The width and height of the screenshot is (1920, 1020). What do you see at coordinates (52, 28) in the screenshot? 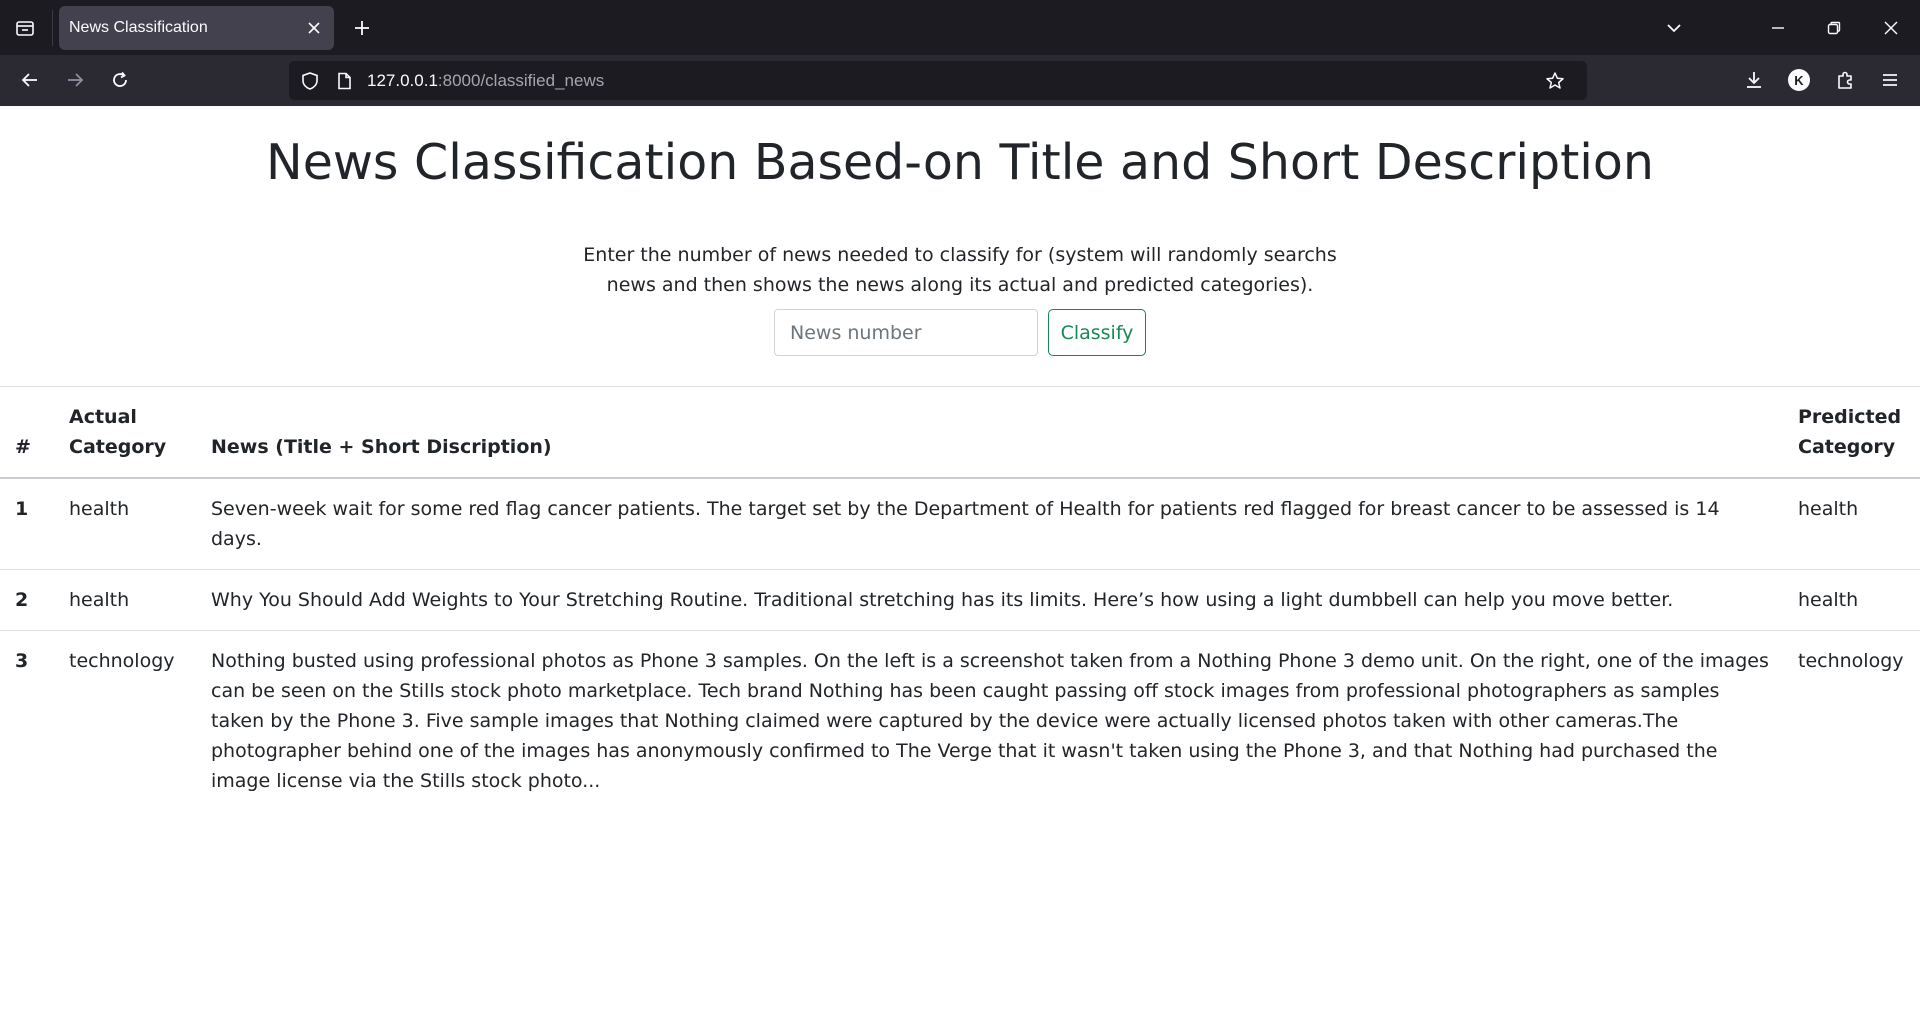
I see `tab-divider` at bounding box center [52, 28].